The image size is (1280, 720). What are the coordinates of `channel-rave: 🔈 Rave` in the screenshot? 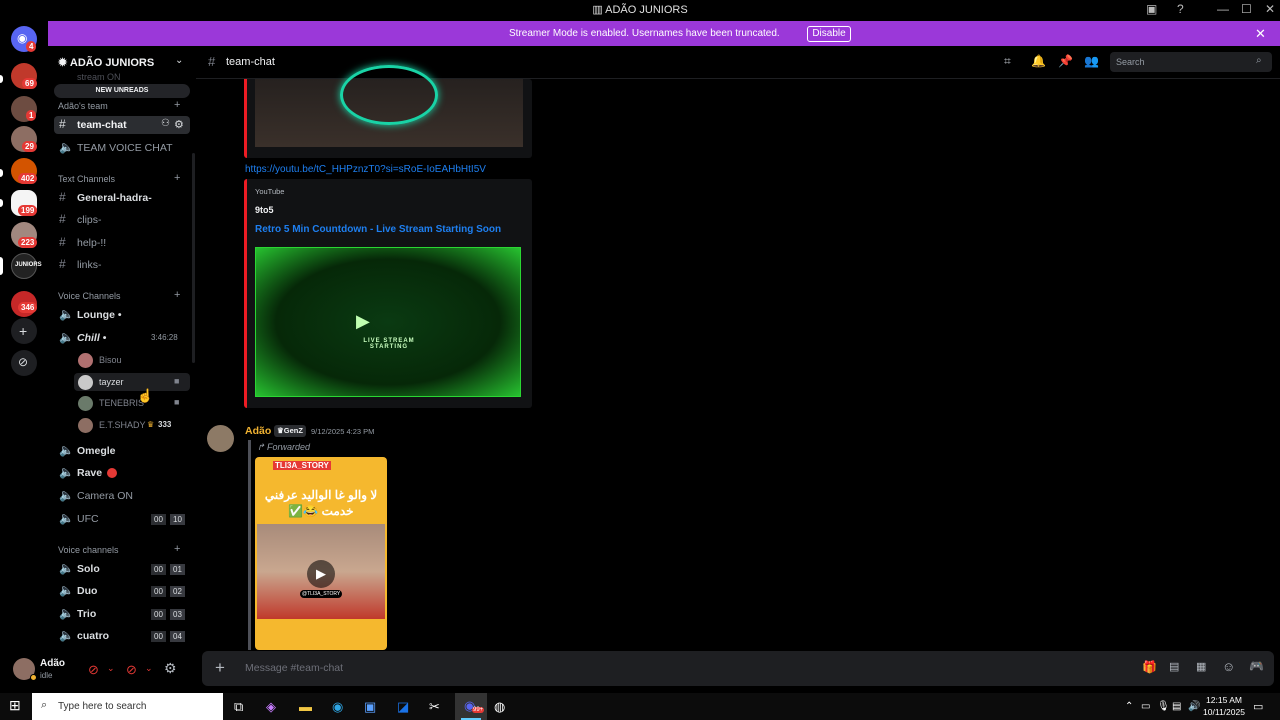 It's located at (122, 473).